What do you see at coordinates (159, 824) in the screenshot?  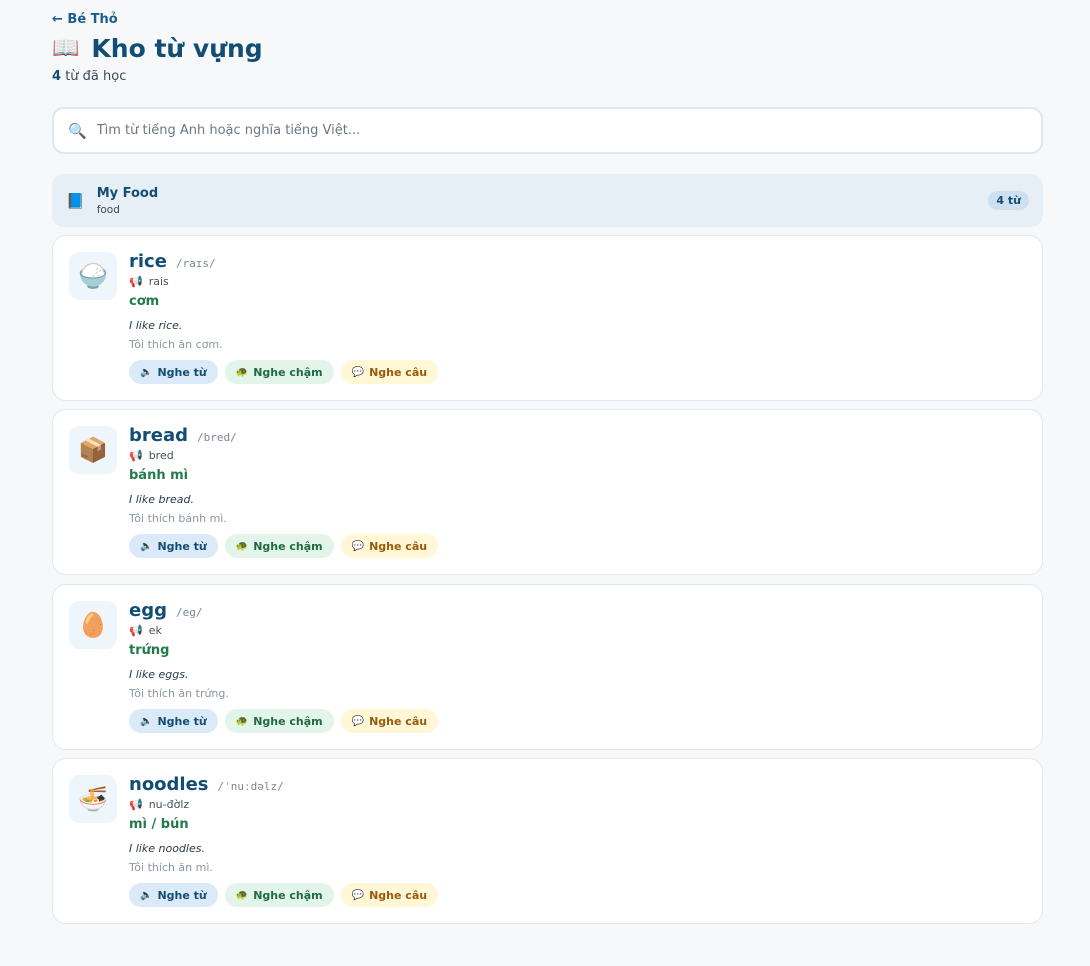 I see `word-meaning: mì / bún` at bounding box center [159, 824].